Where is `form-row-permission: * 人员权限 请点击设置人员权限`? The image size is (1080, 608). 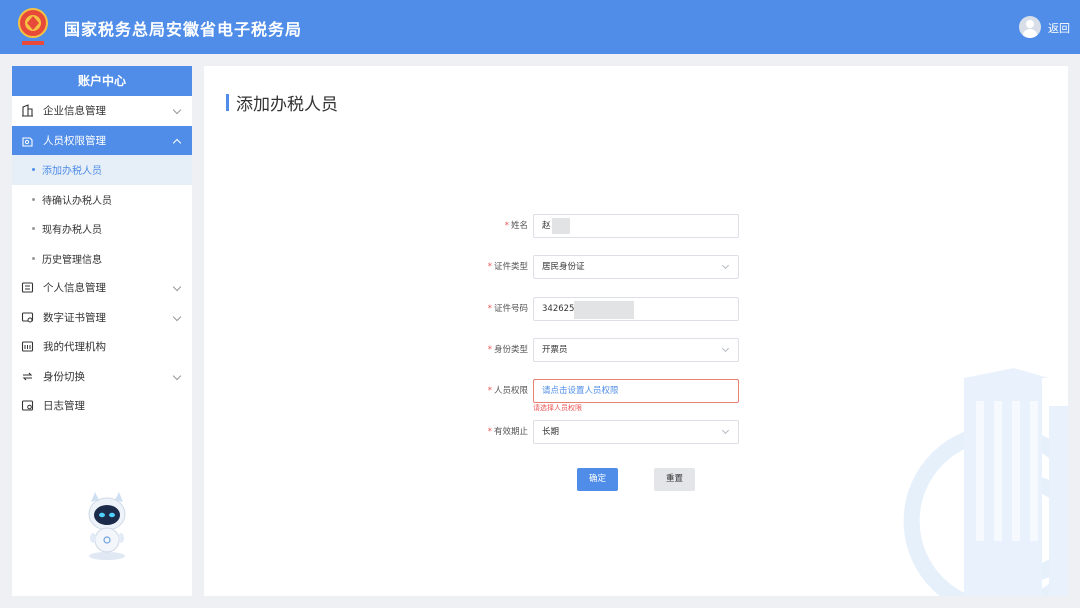 form-row-permission: * 人员权限 请点击设置人员权限 is located at coordinates (636, 391).